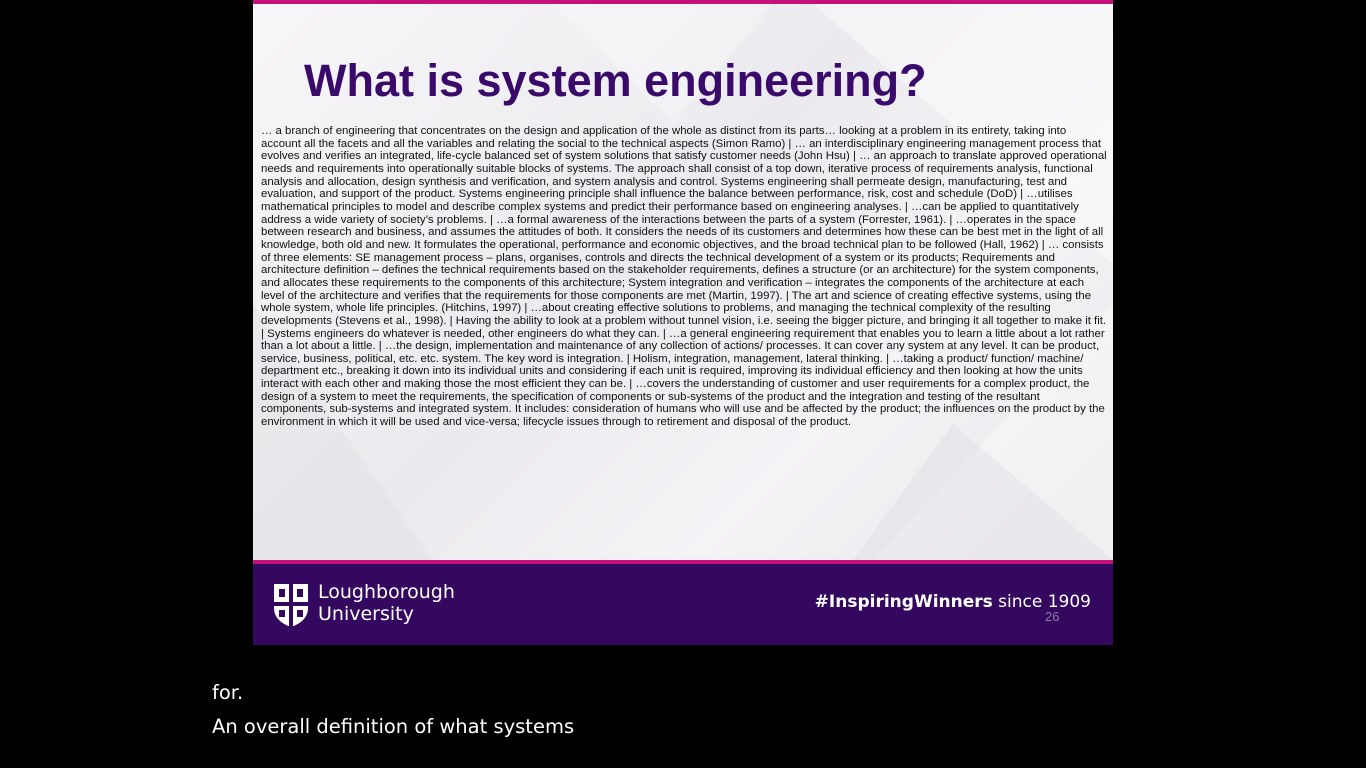 The height and width of the screenshot is (768, 1366). I want to click on tagline-hashtag: #InspiringWinners, so click(903, 602).